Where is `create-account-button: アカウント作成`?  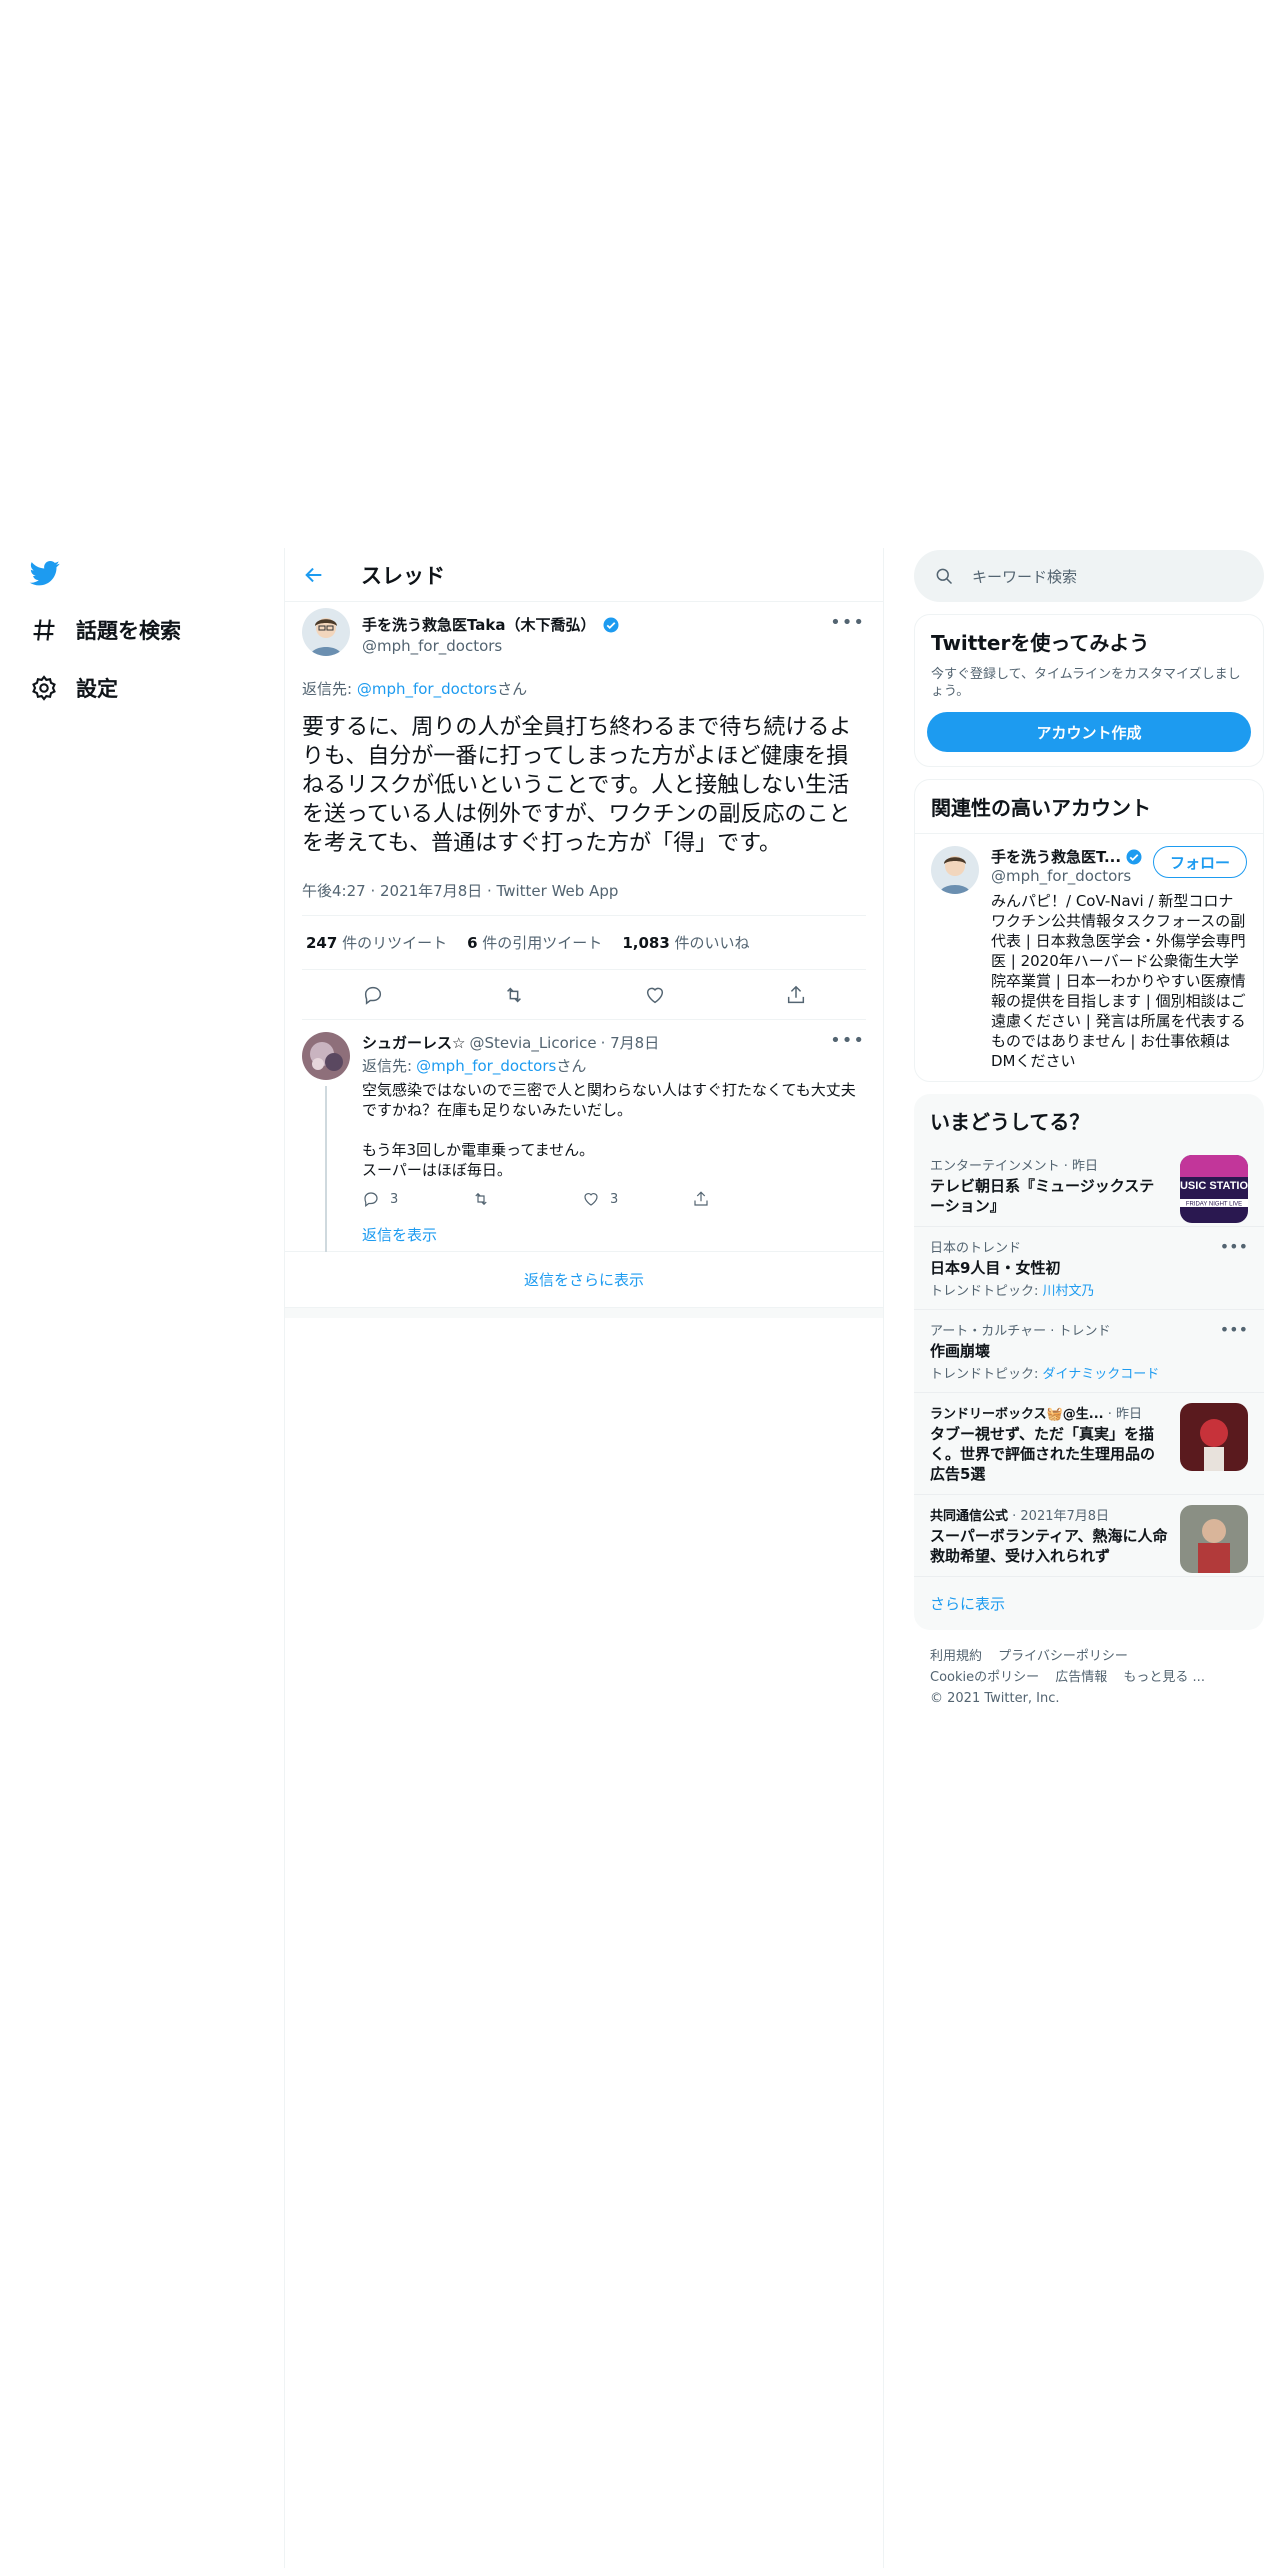 create-account-button: アカウント作成 is located at coordinates (1089, 732).